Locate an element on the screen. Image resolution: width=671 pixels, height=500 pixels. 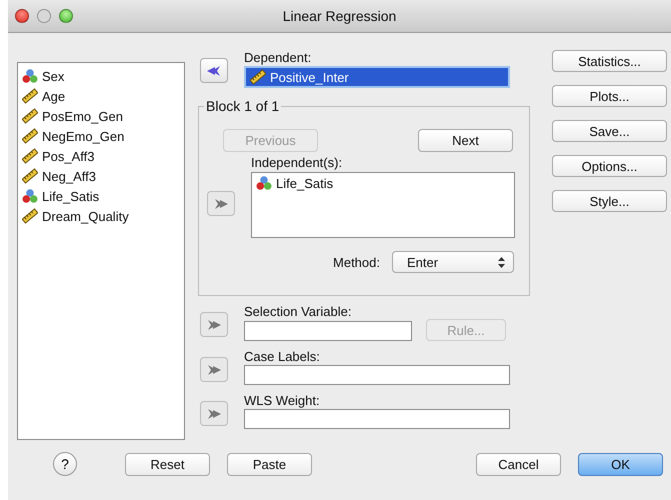
selection-variable-label: Selection Variable: is located at coordinates (298, 311).